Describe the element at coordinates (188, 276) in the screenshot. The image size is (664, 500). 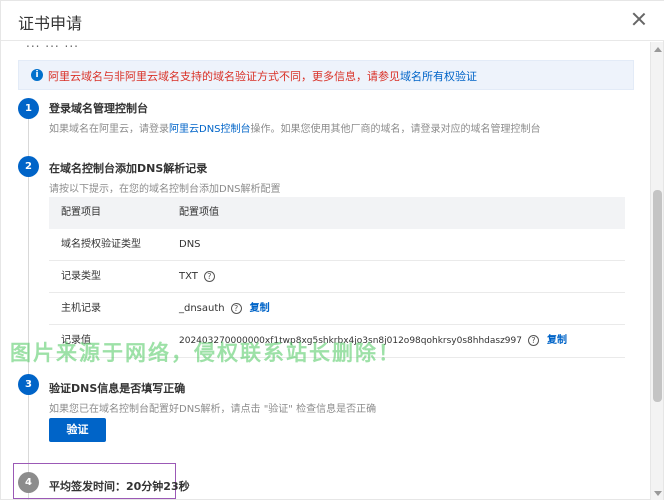
I see `row-value: TXT` at that location.